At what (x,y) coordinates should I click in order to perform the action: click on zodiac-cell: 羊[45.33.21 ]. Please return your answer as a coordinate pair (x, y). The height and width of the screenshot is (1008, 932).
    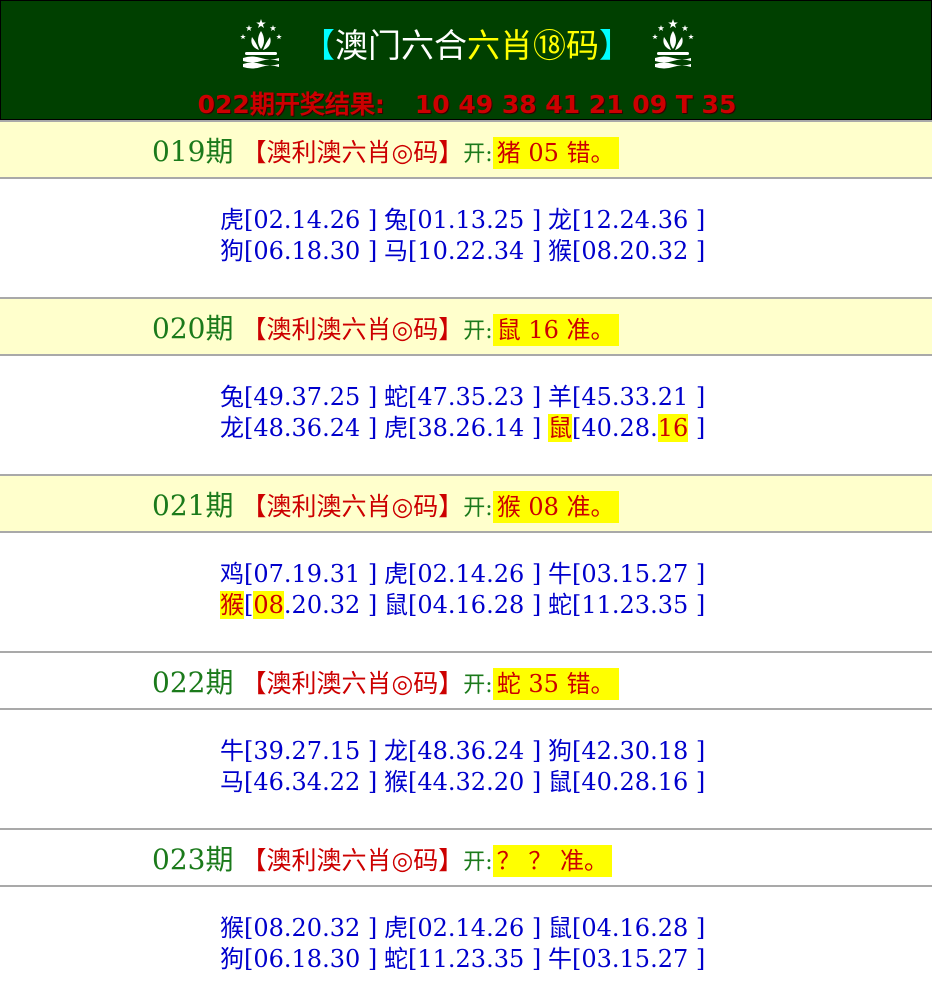
    Looking at the image, I should click on (630, 397).